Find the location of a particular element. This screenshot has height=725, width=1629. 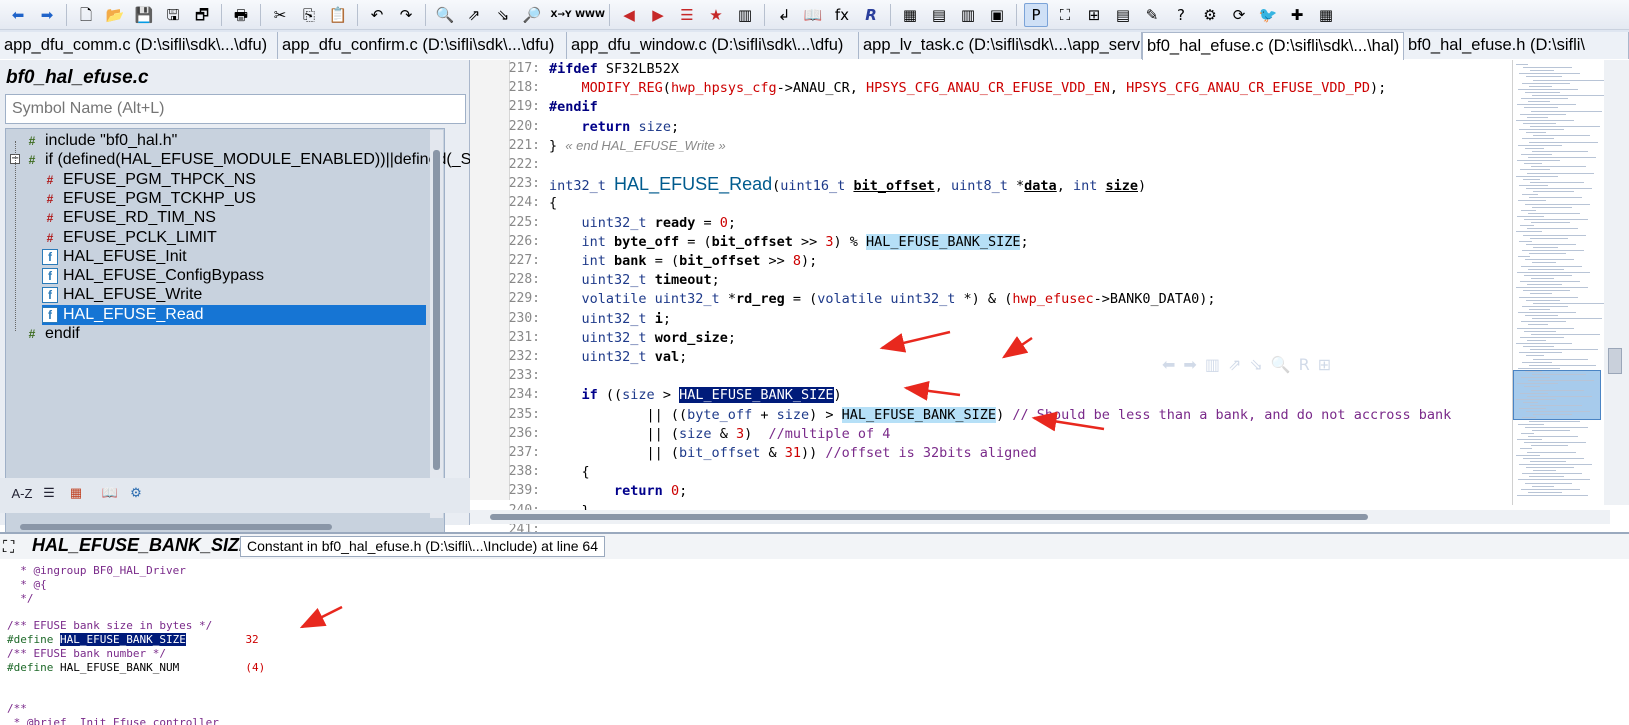

sort-category-button: ☰ is located at coordinates (49, 493).